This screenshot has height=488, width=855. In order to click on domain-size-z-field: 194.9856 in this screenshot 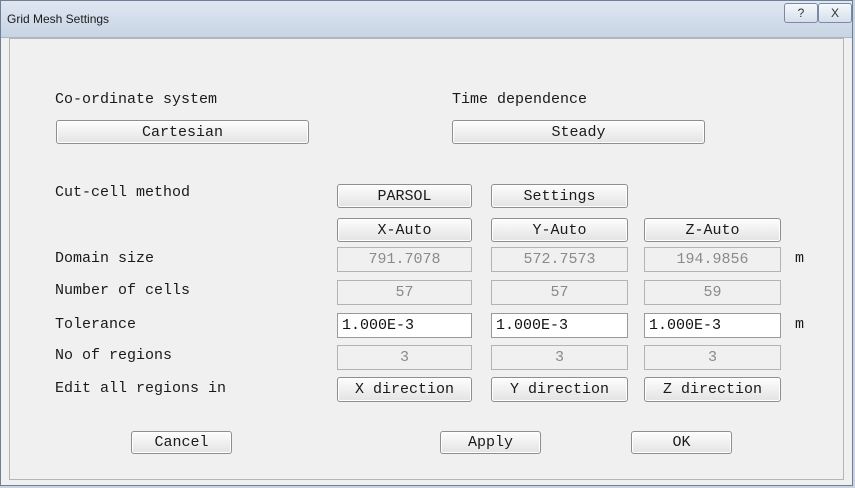, I will do `click(712, 259)`.